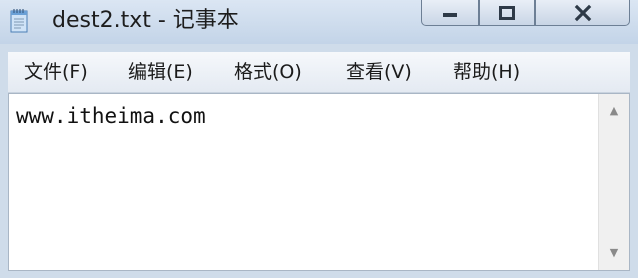  I want to click on window-title: dest2.txt - 记事本, so click(145, 20).